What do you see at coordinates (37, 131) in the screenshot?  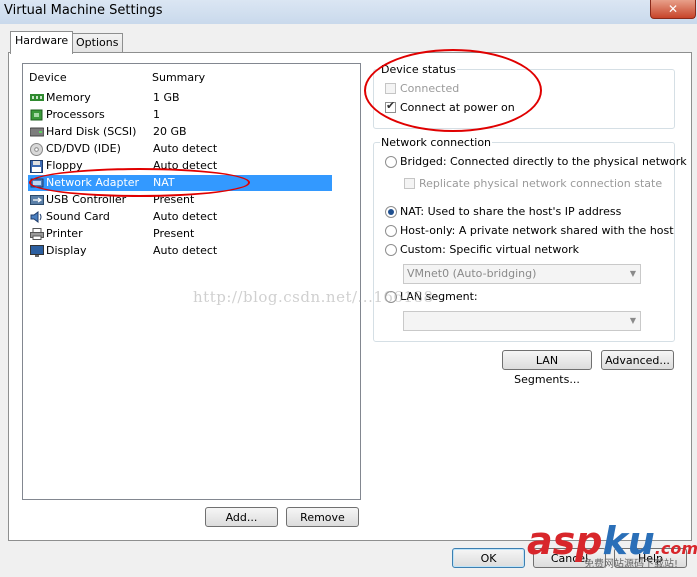 I see `hard-disk-icon` at bounding box center [37, 131].